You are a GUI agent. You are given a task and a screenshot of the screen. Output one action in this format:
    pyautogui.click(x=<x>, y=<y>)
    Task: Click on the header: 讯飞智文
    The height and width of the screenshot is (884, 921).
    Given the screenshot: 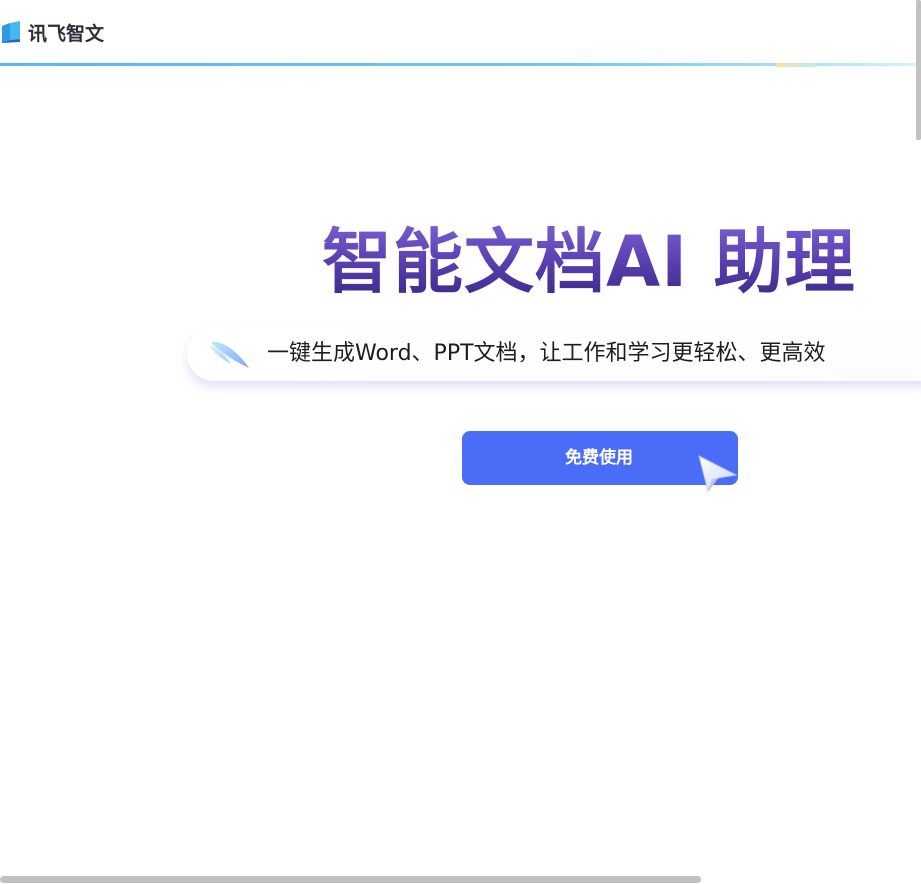 What is the action you would take?
    pyautogui.click(x=460, y=33)
    